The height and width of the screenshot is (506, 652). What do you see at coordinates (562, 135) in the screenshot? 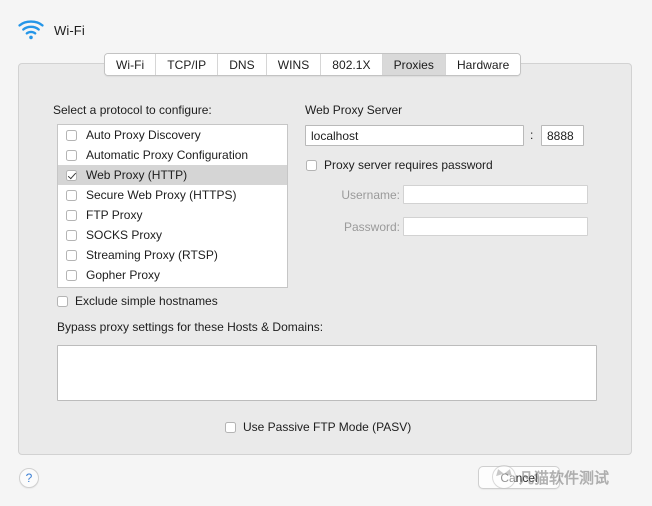
I see `proxy-port-input: 8888` at bounding box center [562, 135].